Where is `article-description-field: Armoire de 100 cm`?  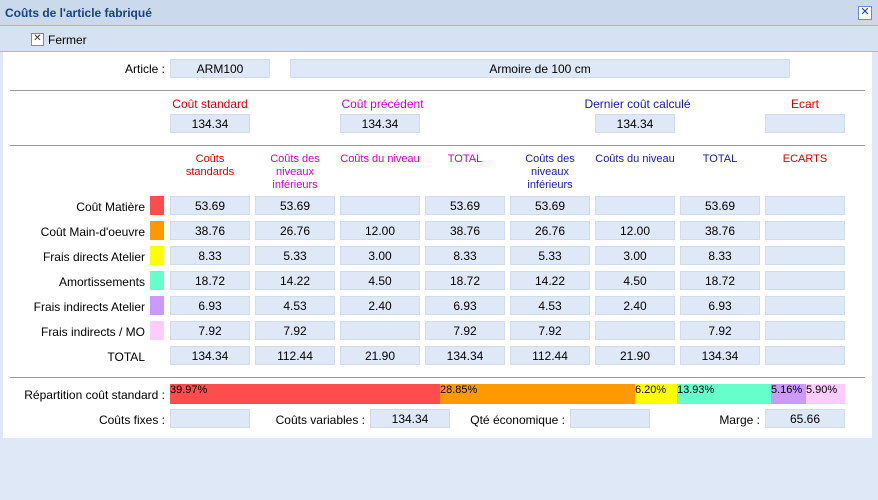
article-description-field: Armoire de 100 cm is located at coordinates (540, 68).